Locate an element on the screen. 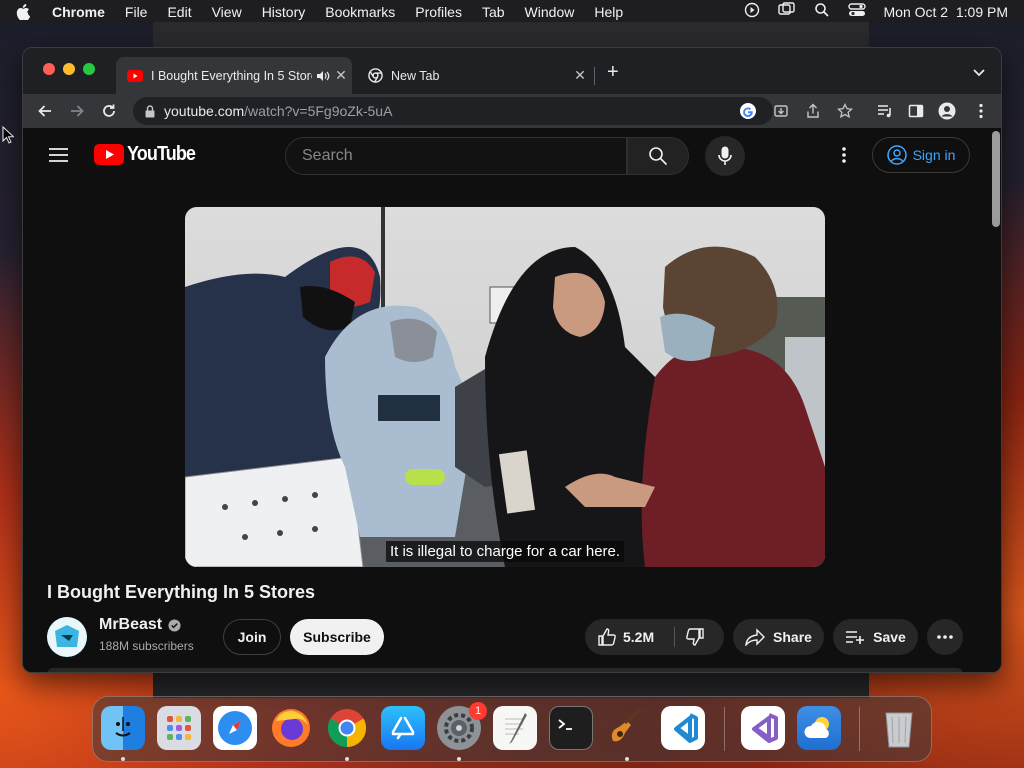  spotlight-search-icon is located at coordinates (822, 11).